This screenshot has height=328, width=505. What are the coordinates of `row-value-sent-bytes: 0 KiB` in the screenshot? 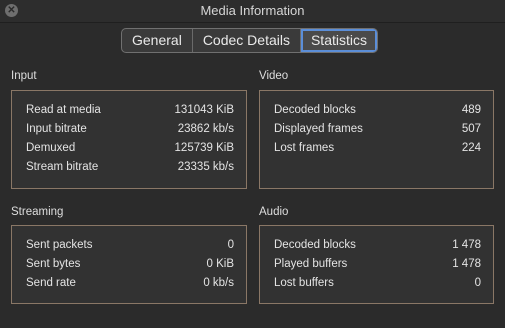 It's located at (220, 264).